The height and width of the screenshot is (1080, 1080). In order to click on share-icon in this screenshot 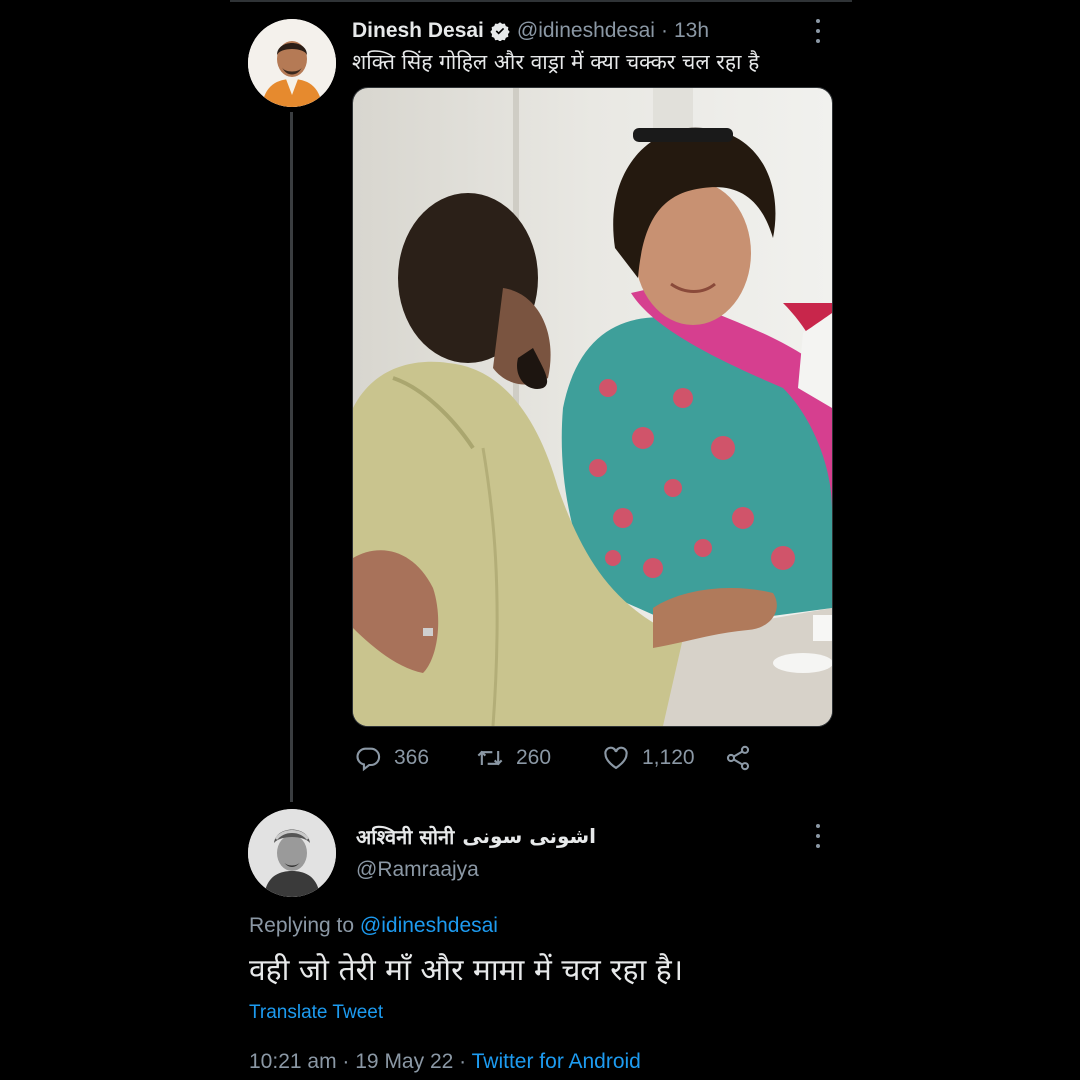, I will do `click(738, 758)`.